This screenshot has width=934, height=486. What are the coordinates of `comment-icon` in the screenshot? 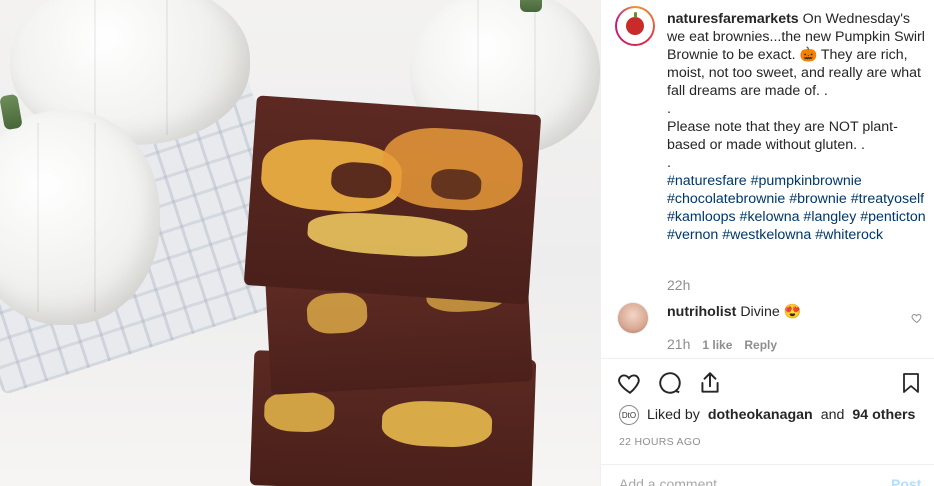 It's located at (670, 383).